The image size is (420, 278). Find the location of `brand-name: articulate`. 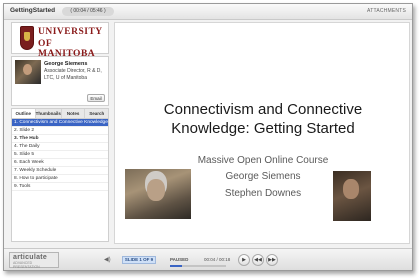

brand-name: articulate is located at coordinates (30, 257).